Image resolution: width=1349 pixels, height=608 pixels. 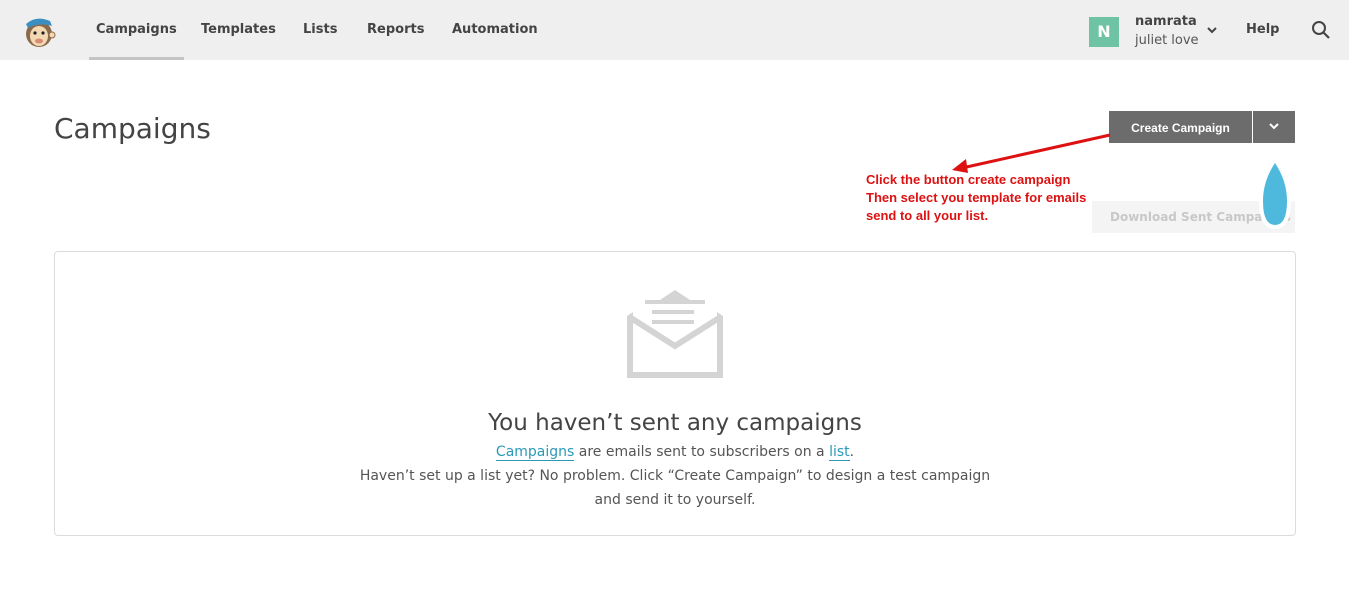 I want to click on create-campaign-dropdown, so click(x=1274, y=127).